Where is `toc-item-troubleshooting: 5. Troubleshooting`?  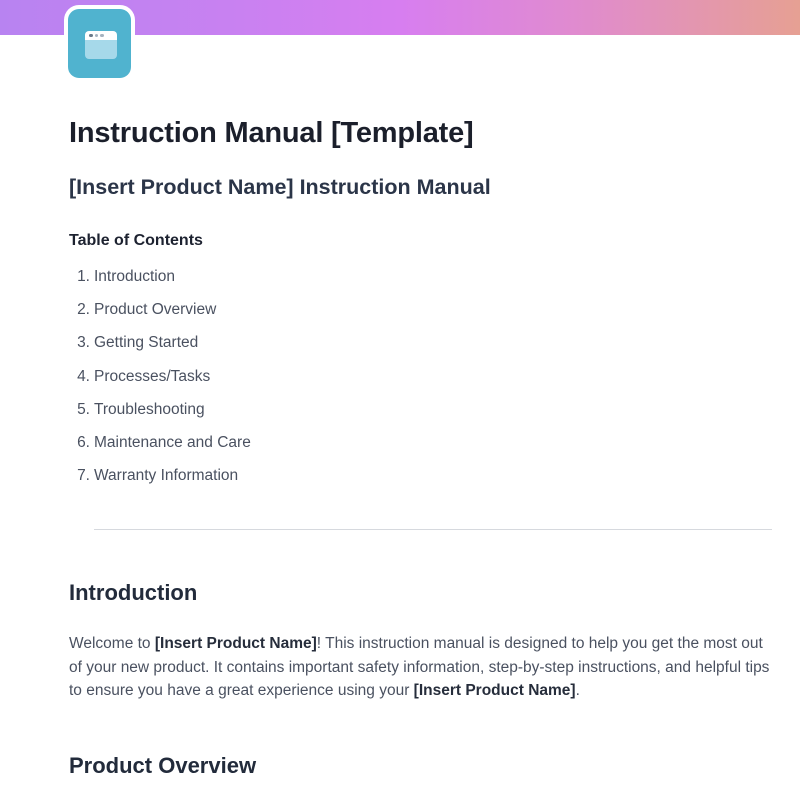 toc-item-troubleshooting: 5. Troubleshooting is located at coordinates (160, 417).